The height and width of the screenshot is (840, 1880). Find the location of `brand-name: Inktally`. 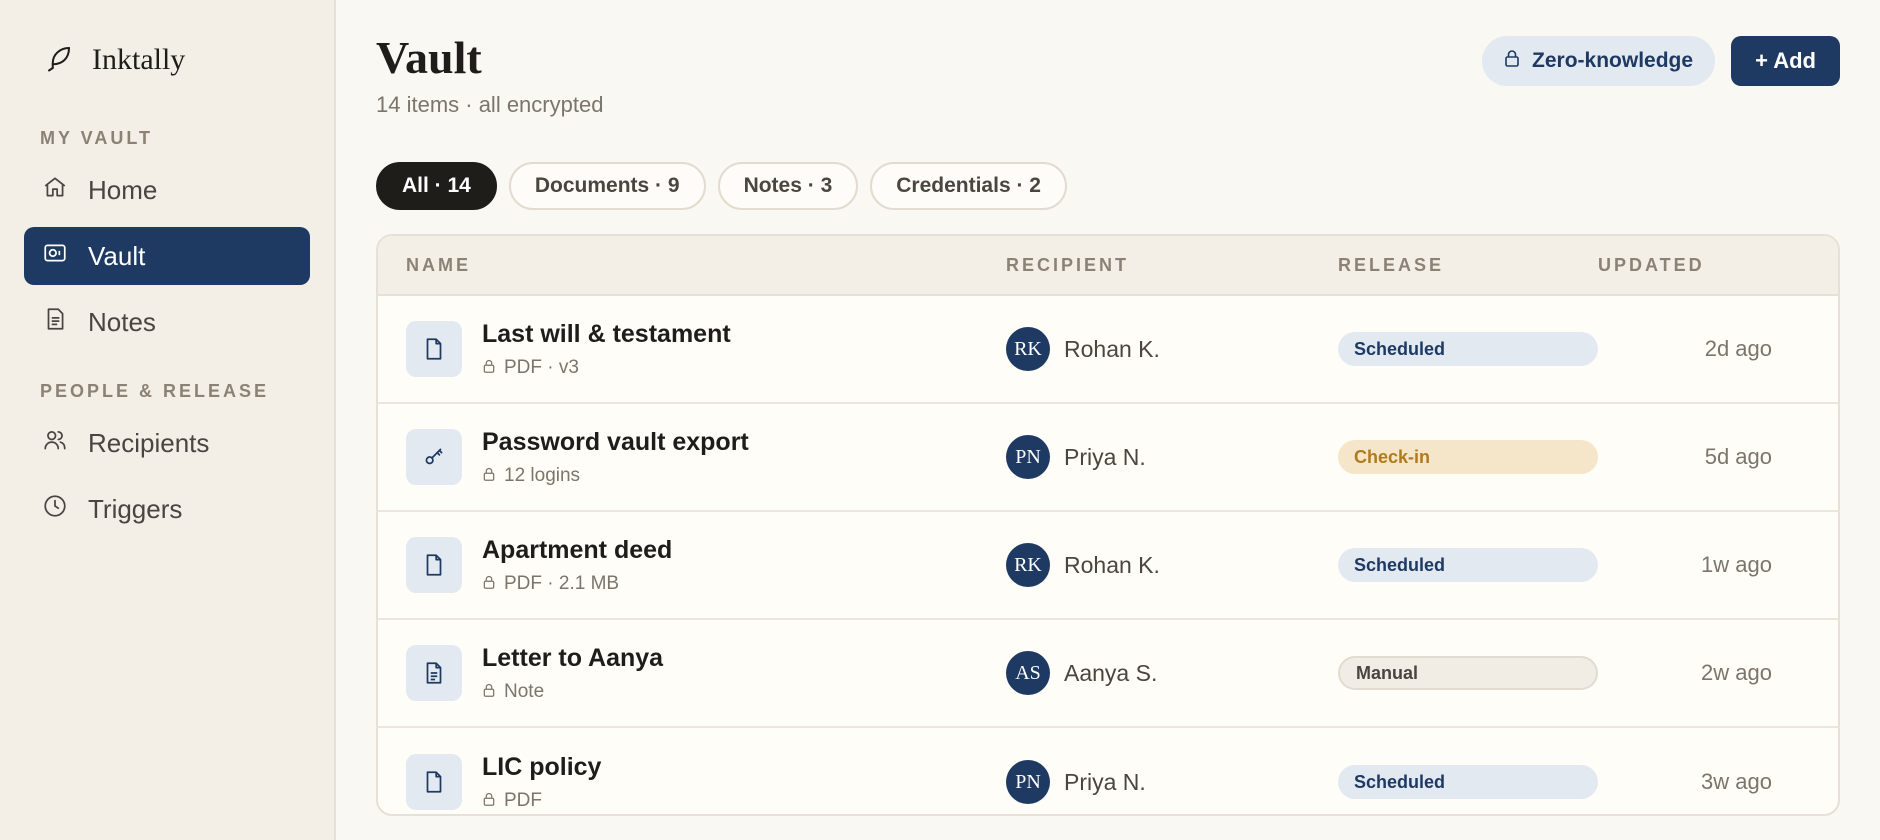

brand-name: Inktally is located at coordinates (139, 59).